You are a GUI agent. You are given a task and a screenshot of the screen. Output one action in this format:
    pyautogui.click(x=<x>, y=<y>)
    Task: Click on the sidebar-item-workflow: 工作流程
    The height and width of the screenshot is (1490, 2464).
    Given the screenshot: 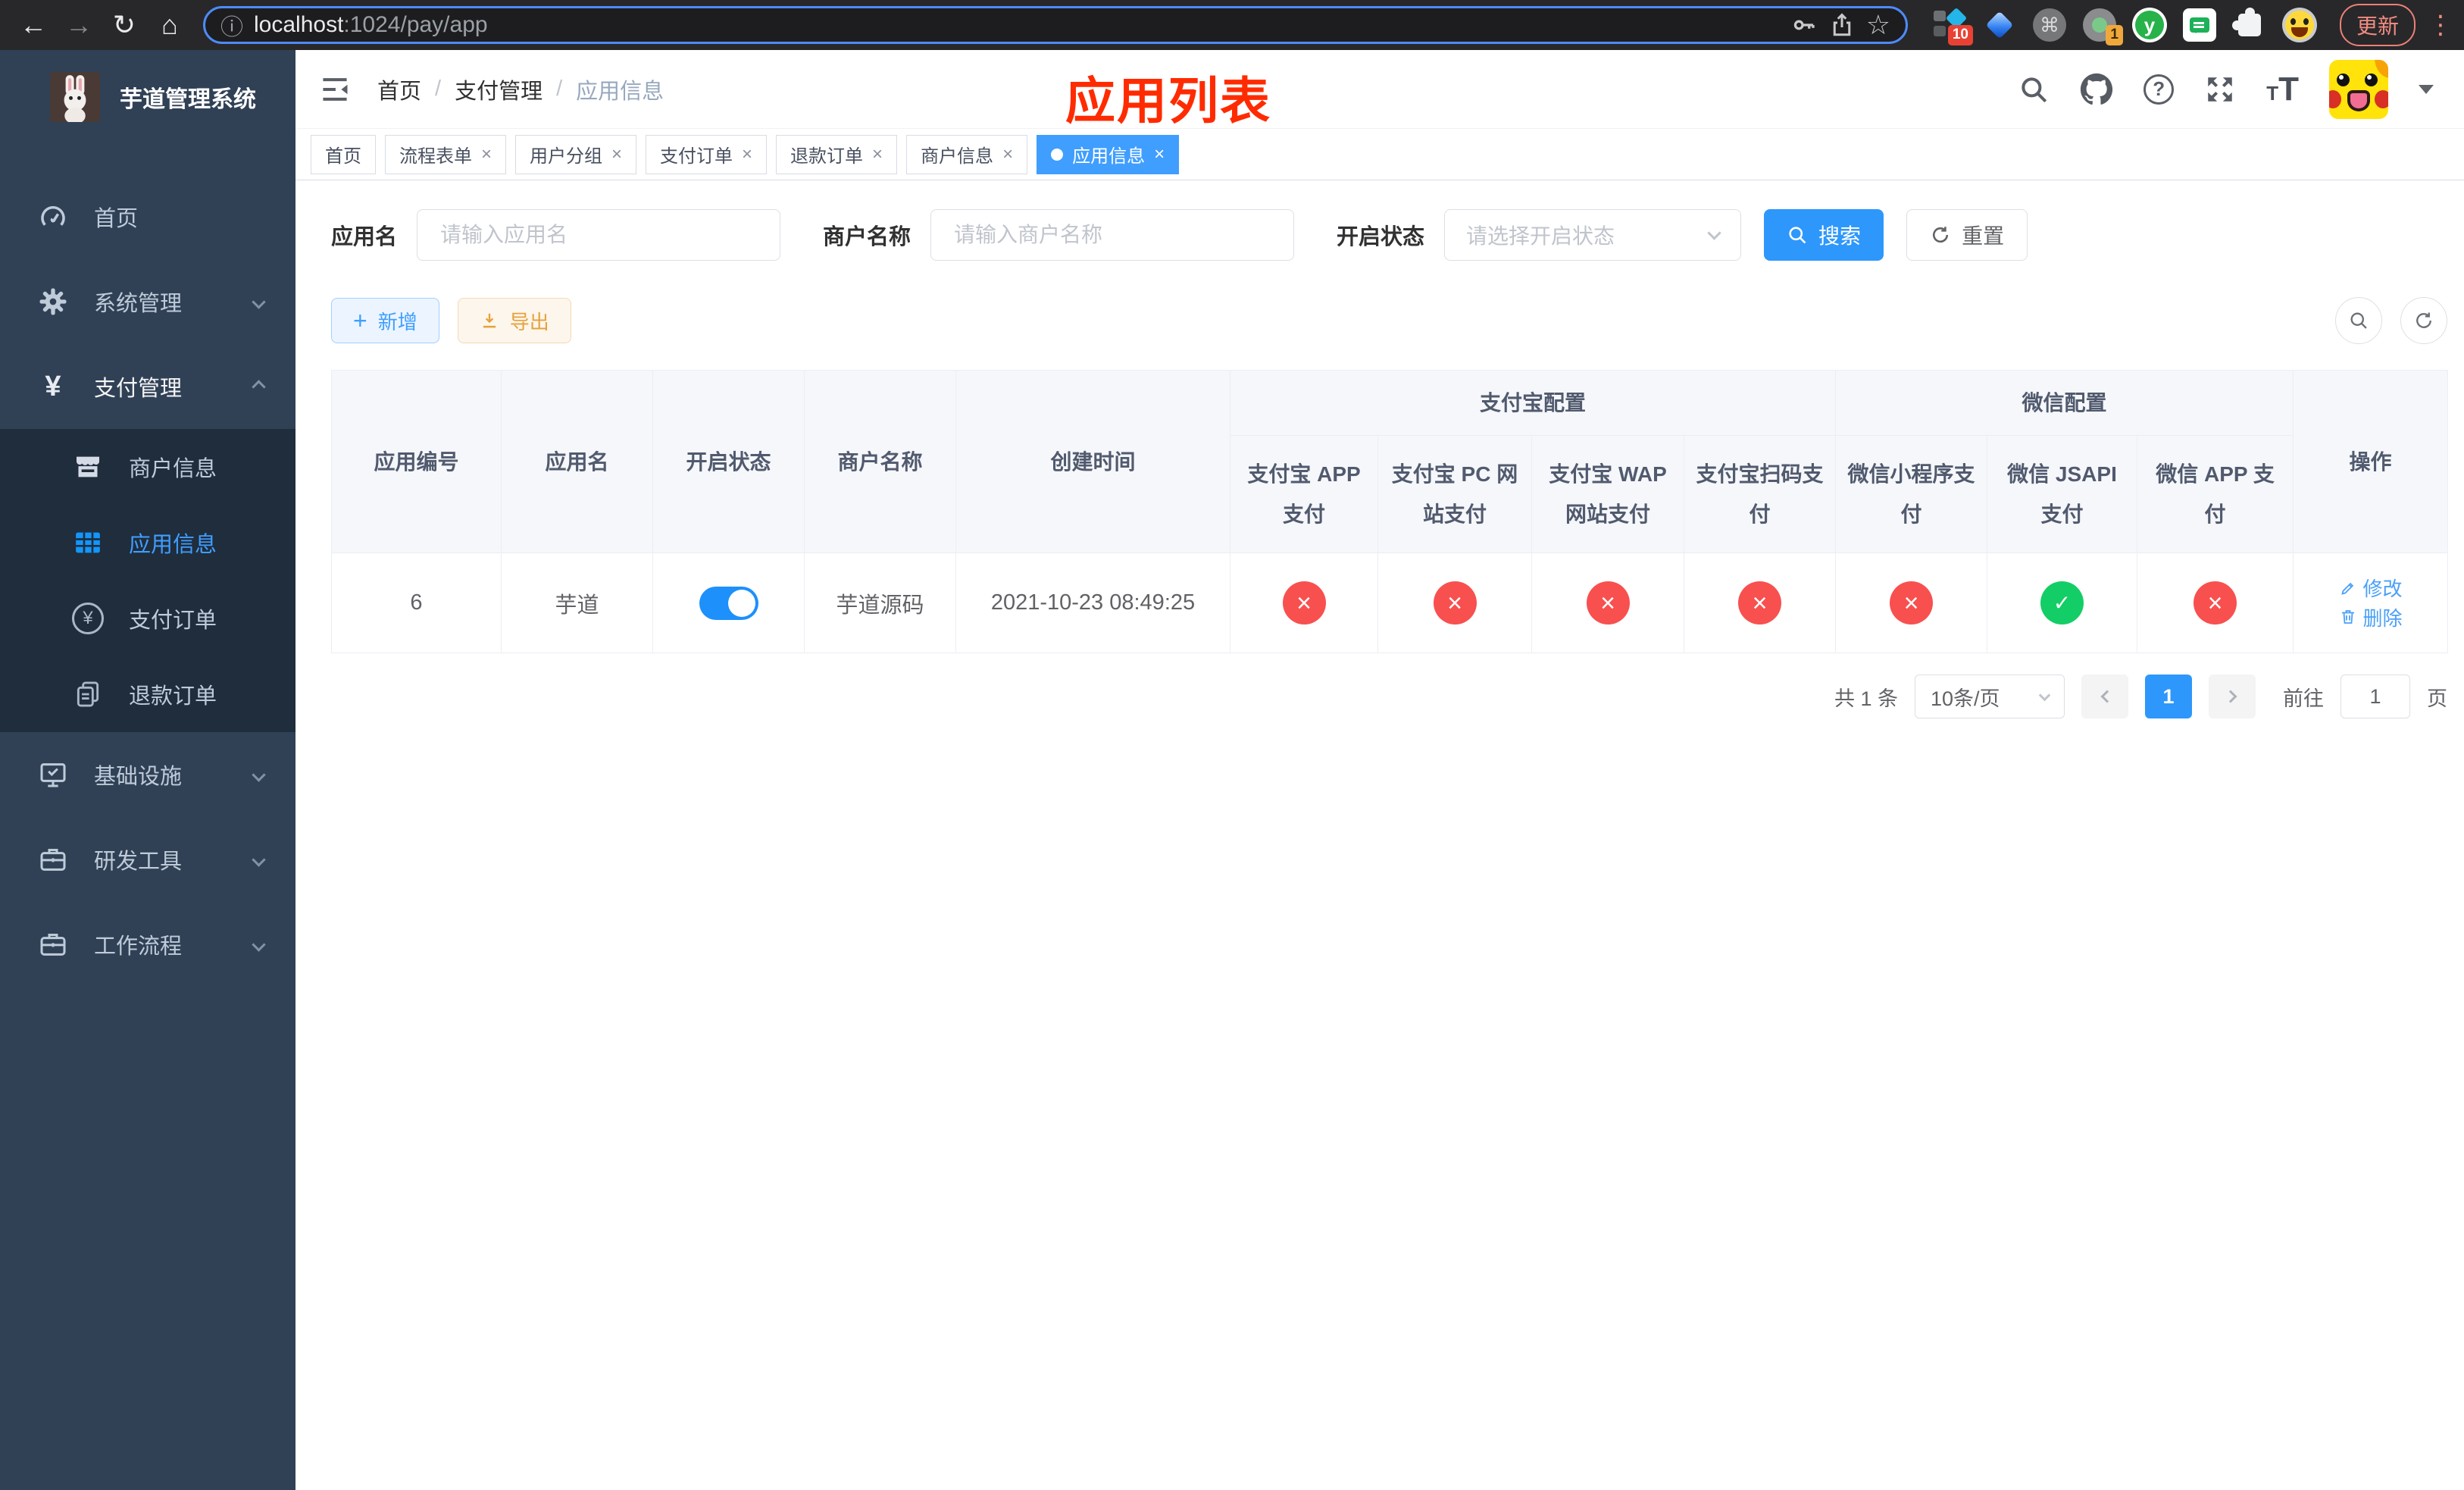 What is the action you would take?
    pyautogui.click(x=147, y=945)
    